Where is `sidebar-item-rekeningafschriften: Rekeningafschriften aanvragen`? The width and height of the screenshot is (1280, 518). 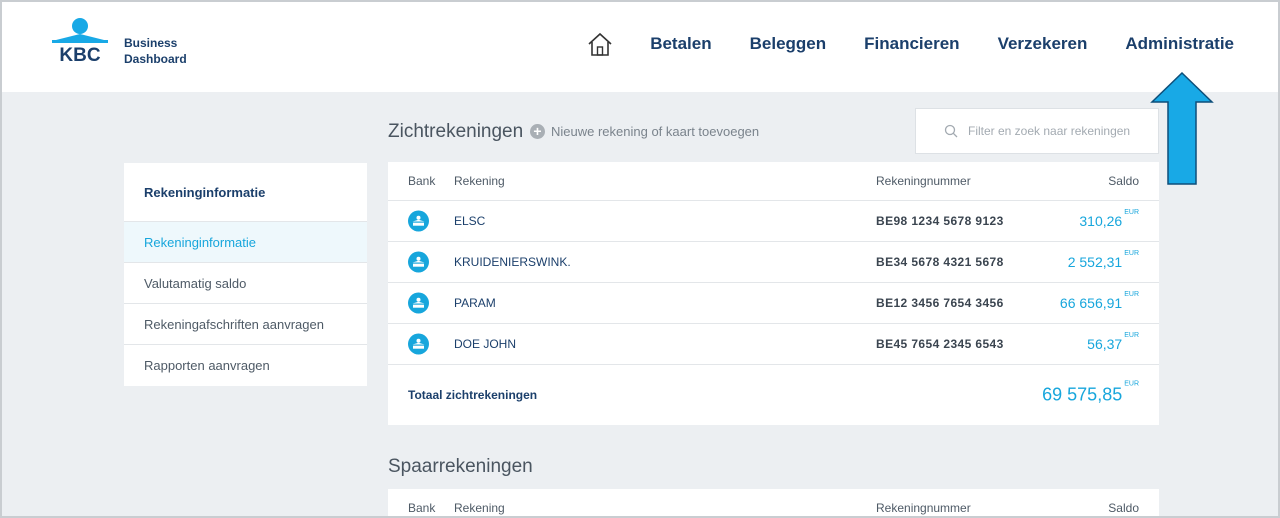
sidebar-item-rekeningafschriften: Rekeningafschriften aanvragen is located at coordinates (245, 324).